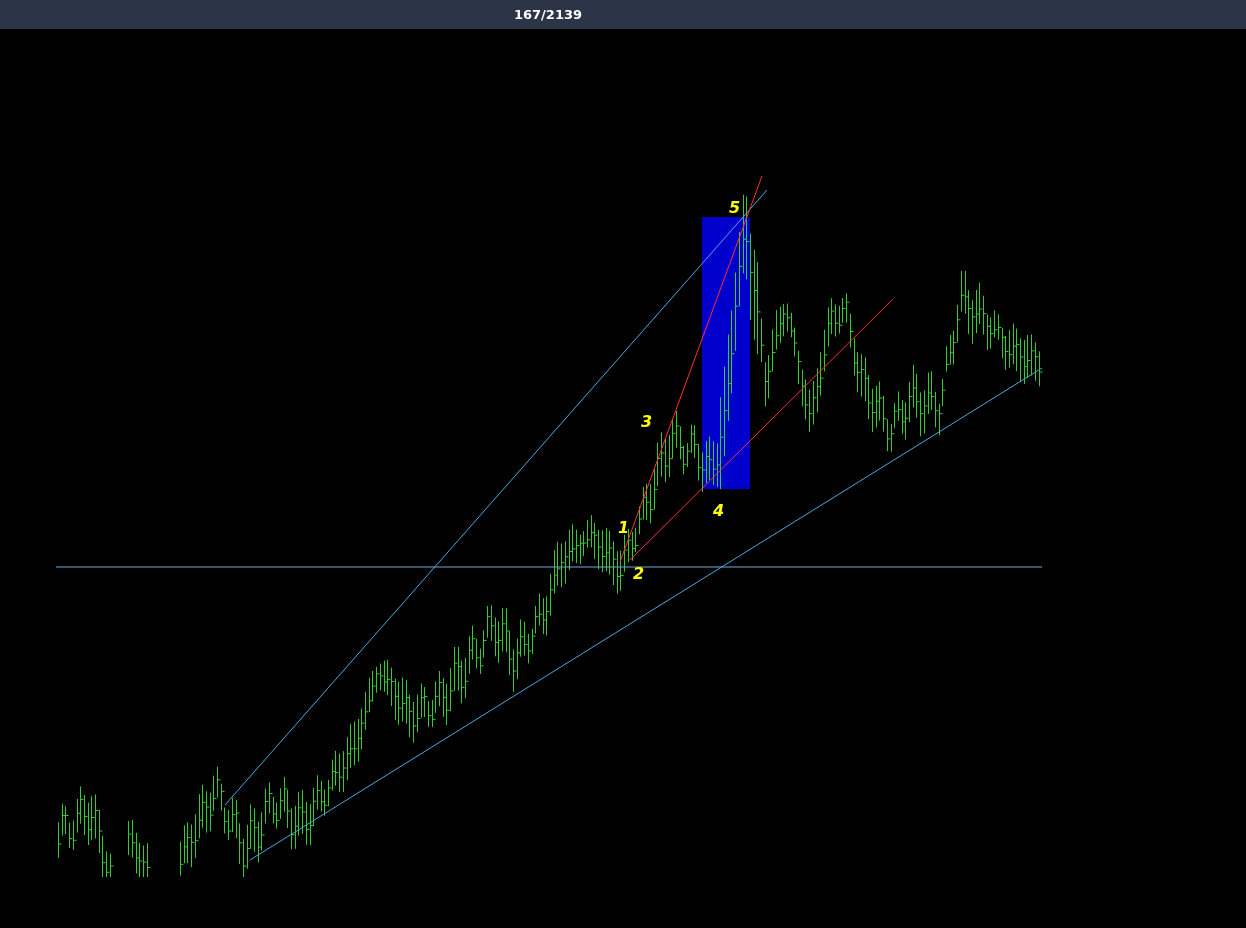  What do you see at coordinates (624, 527) in the screenshot?
I see `wave-label: 1` at bounding box center [624, 527].